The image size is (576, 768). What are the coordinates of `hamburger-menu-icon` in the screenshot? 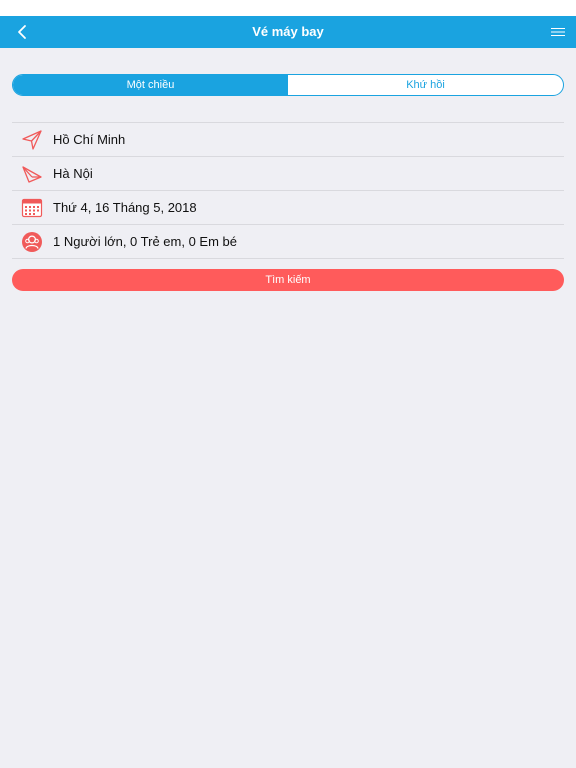 It's located at (558, 32).